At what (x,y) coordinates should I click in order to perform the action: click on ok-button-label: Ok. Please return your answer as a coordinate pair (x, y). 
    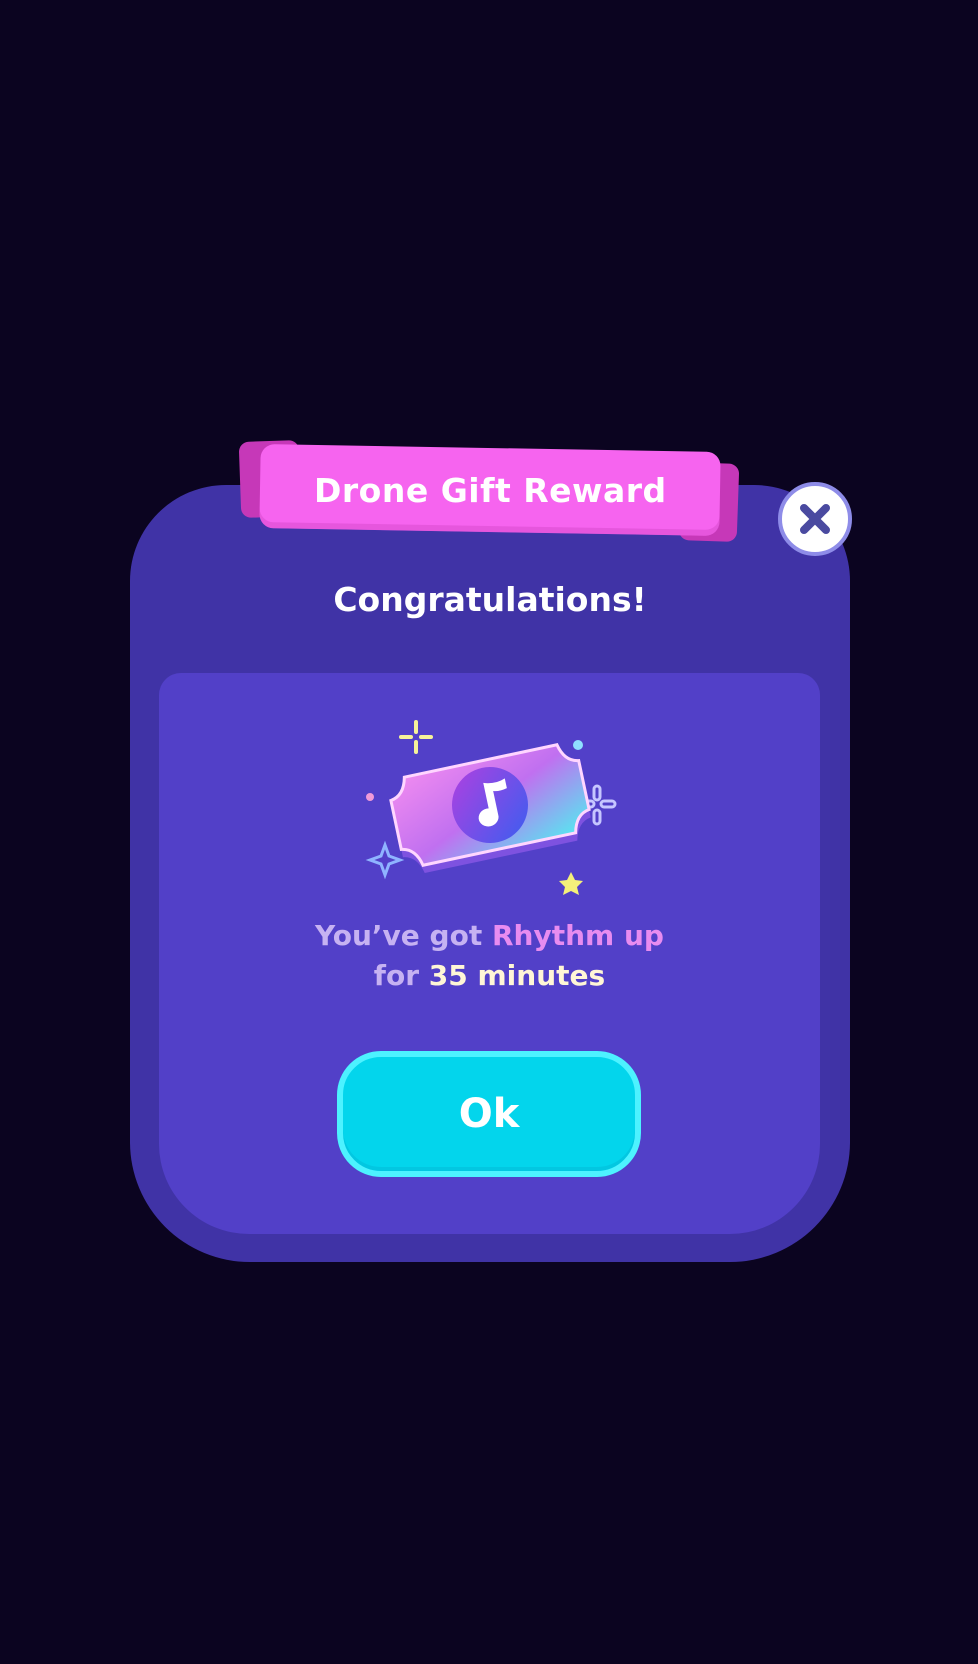
    Looking at the image, I should click on (489, 1114).